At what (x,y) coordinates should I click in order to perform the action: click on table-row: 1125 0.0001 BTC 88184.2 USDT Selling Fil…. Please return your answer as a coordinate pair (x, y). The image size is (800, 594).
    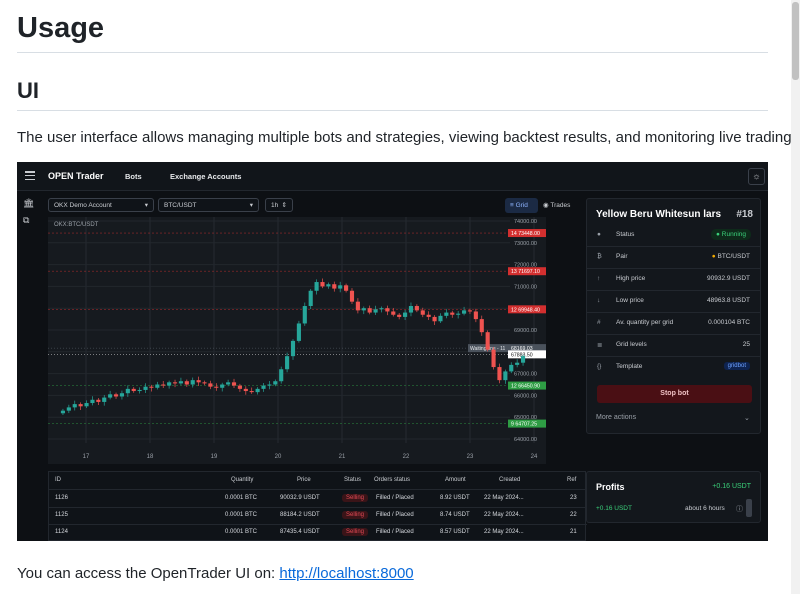
    Looking at the image, I should click on (318, 516).